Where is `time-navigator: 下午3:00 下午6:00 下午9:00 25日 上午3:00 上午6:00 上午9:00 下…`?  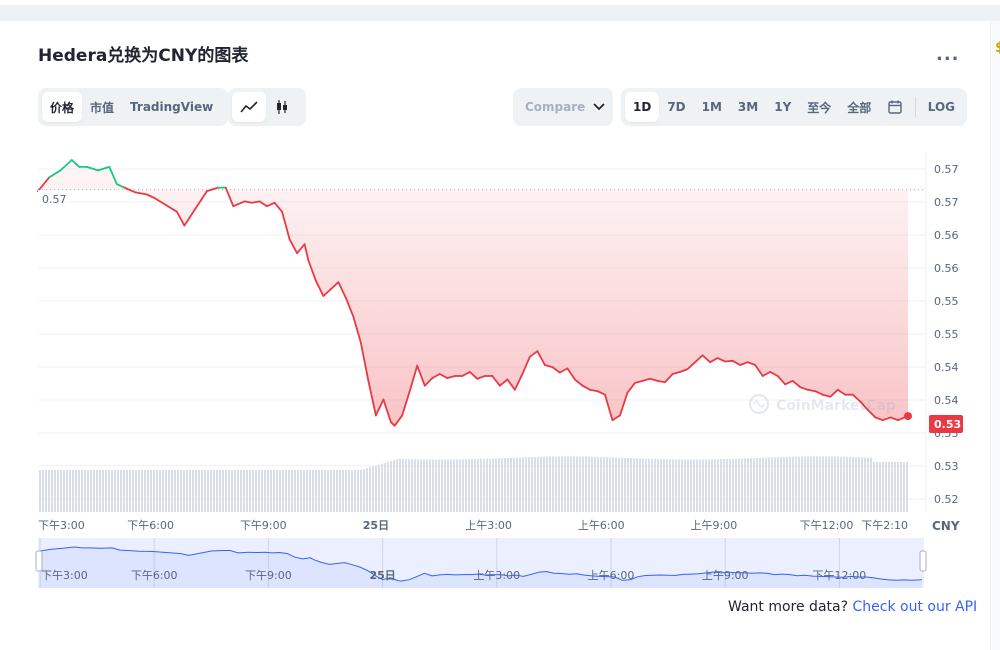 time-navigator: 下午3:00 下午6:00 下午9:00 25日 上午3:00 上午6:00 上午9:00 下… is located at coordinates (481, 563).